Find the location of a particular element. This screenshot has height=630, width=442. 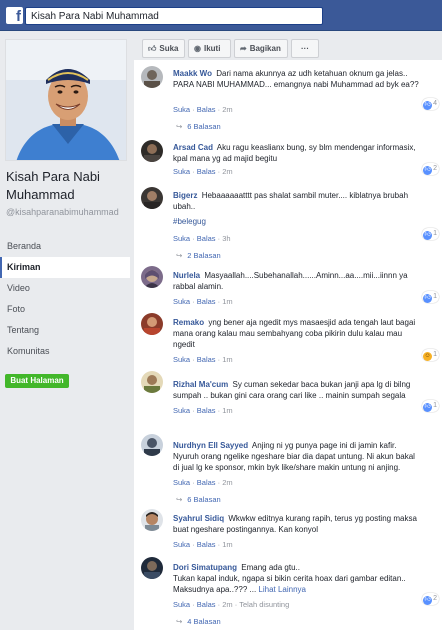

nav-item-tentang: Tentang is located at coordinates (65, 330).